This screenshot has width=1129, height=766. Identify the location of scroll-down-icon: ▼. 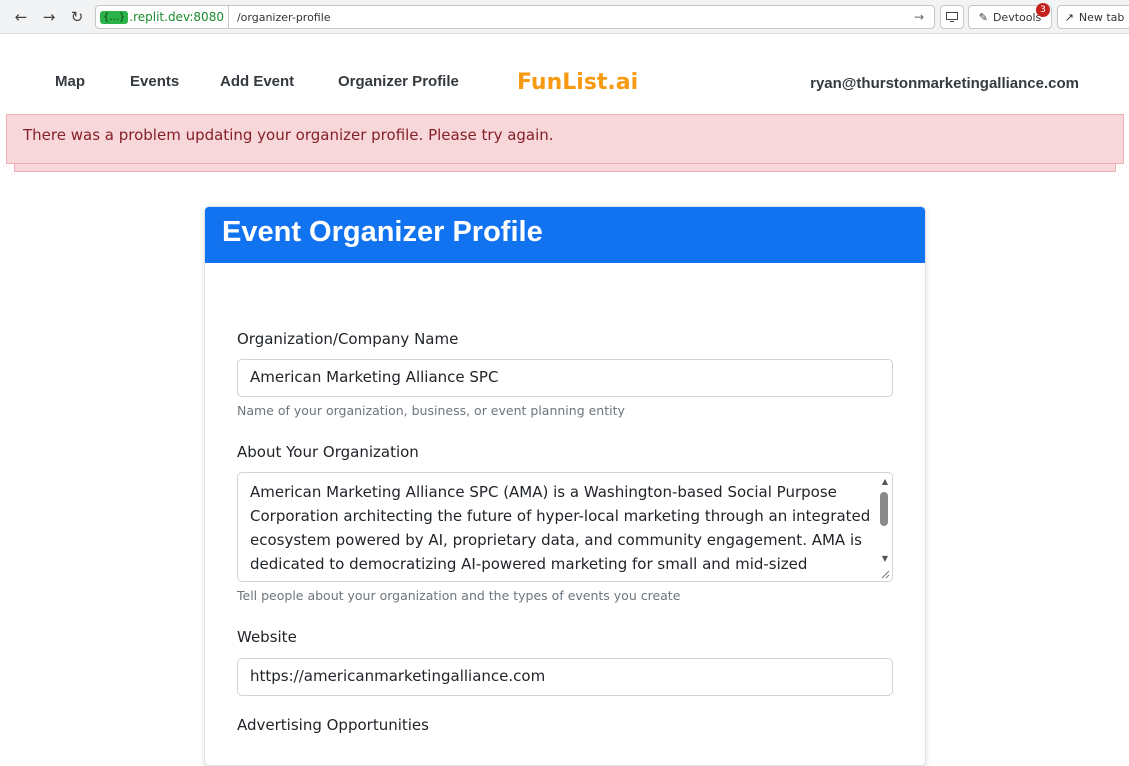
(885, 558).